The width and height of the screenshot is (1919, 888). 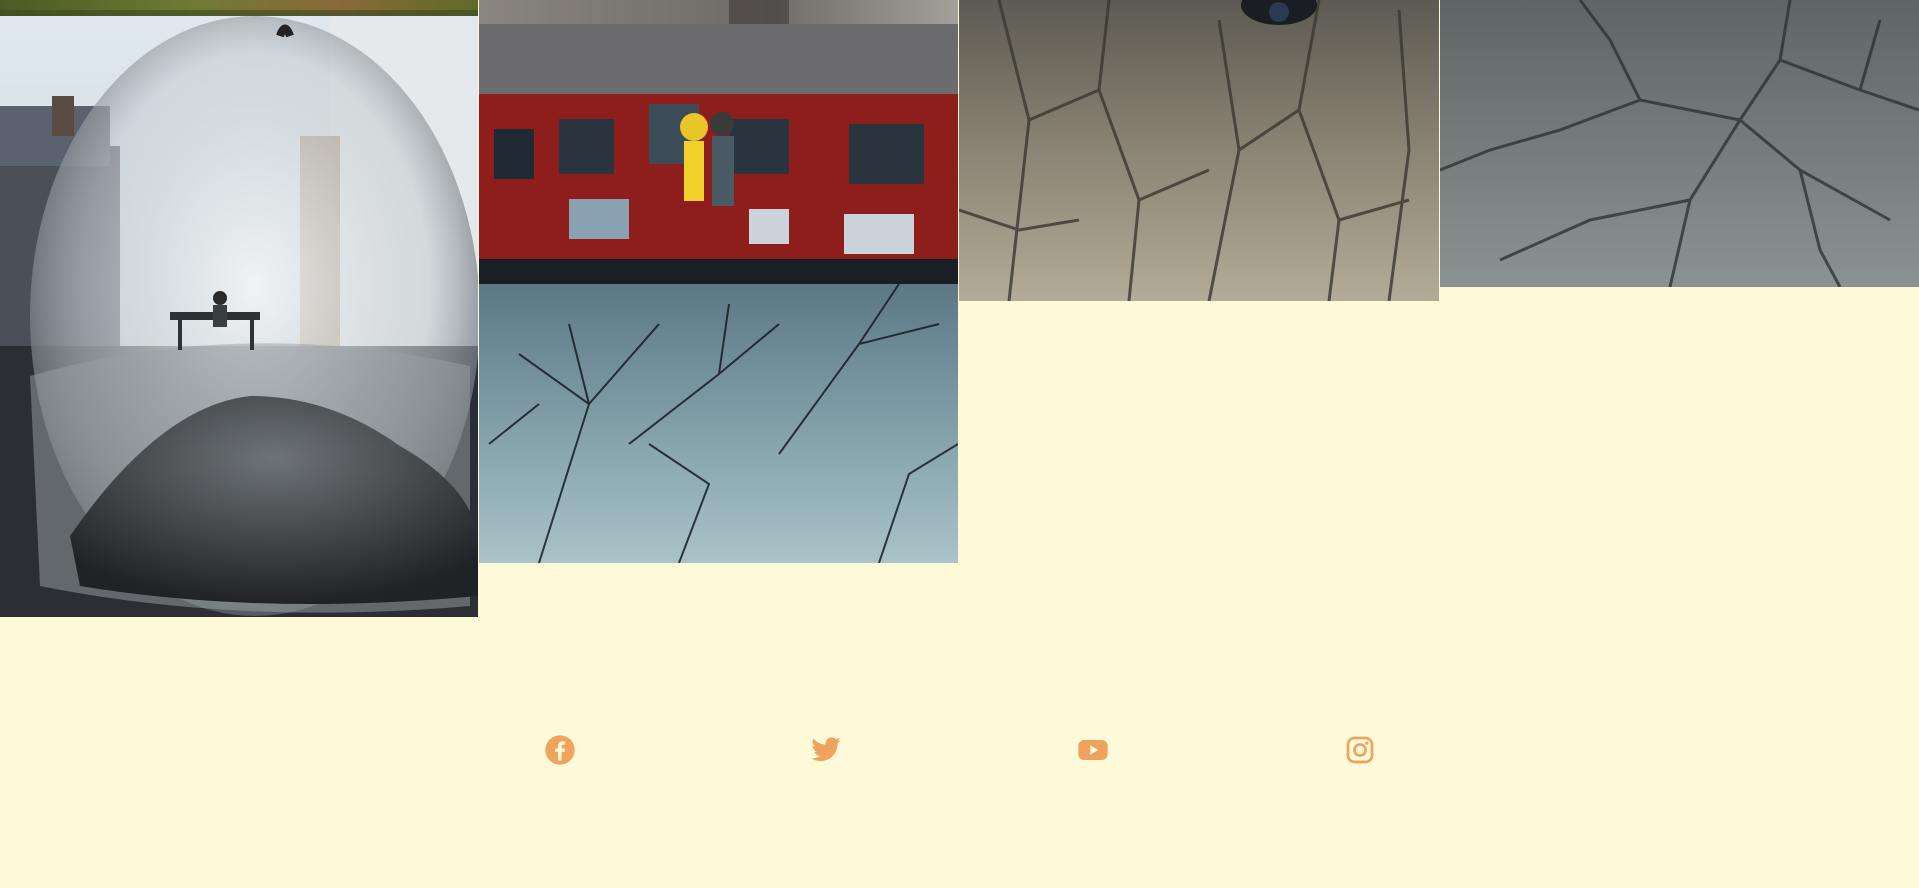 I want to click on gallery-photo-branches, so click(x=1679, y=143).